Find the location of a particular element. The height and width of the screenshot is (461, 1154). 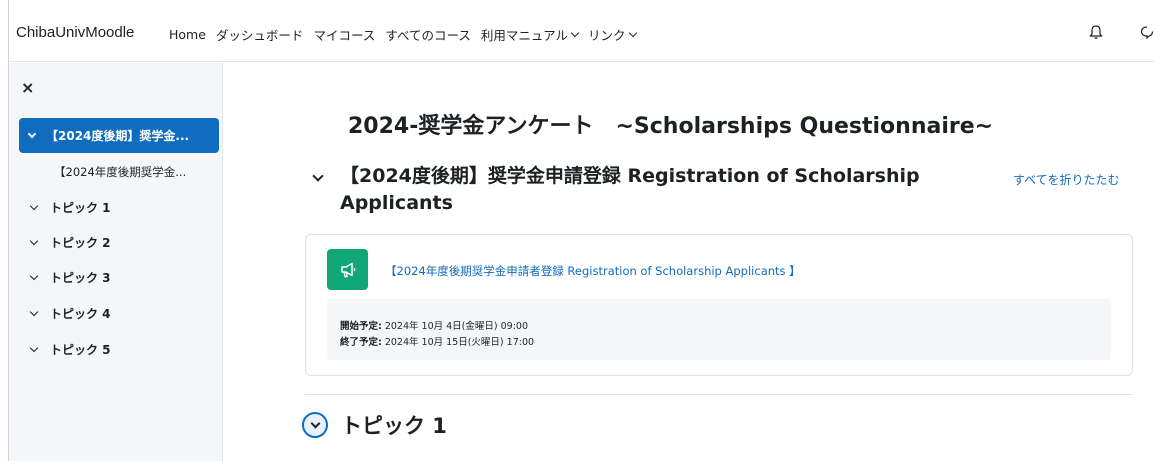

nav-my-courses-label: マイコース is located at coordinates (344, 35).